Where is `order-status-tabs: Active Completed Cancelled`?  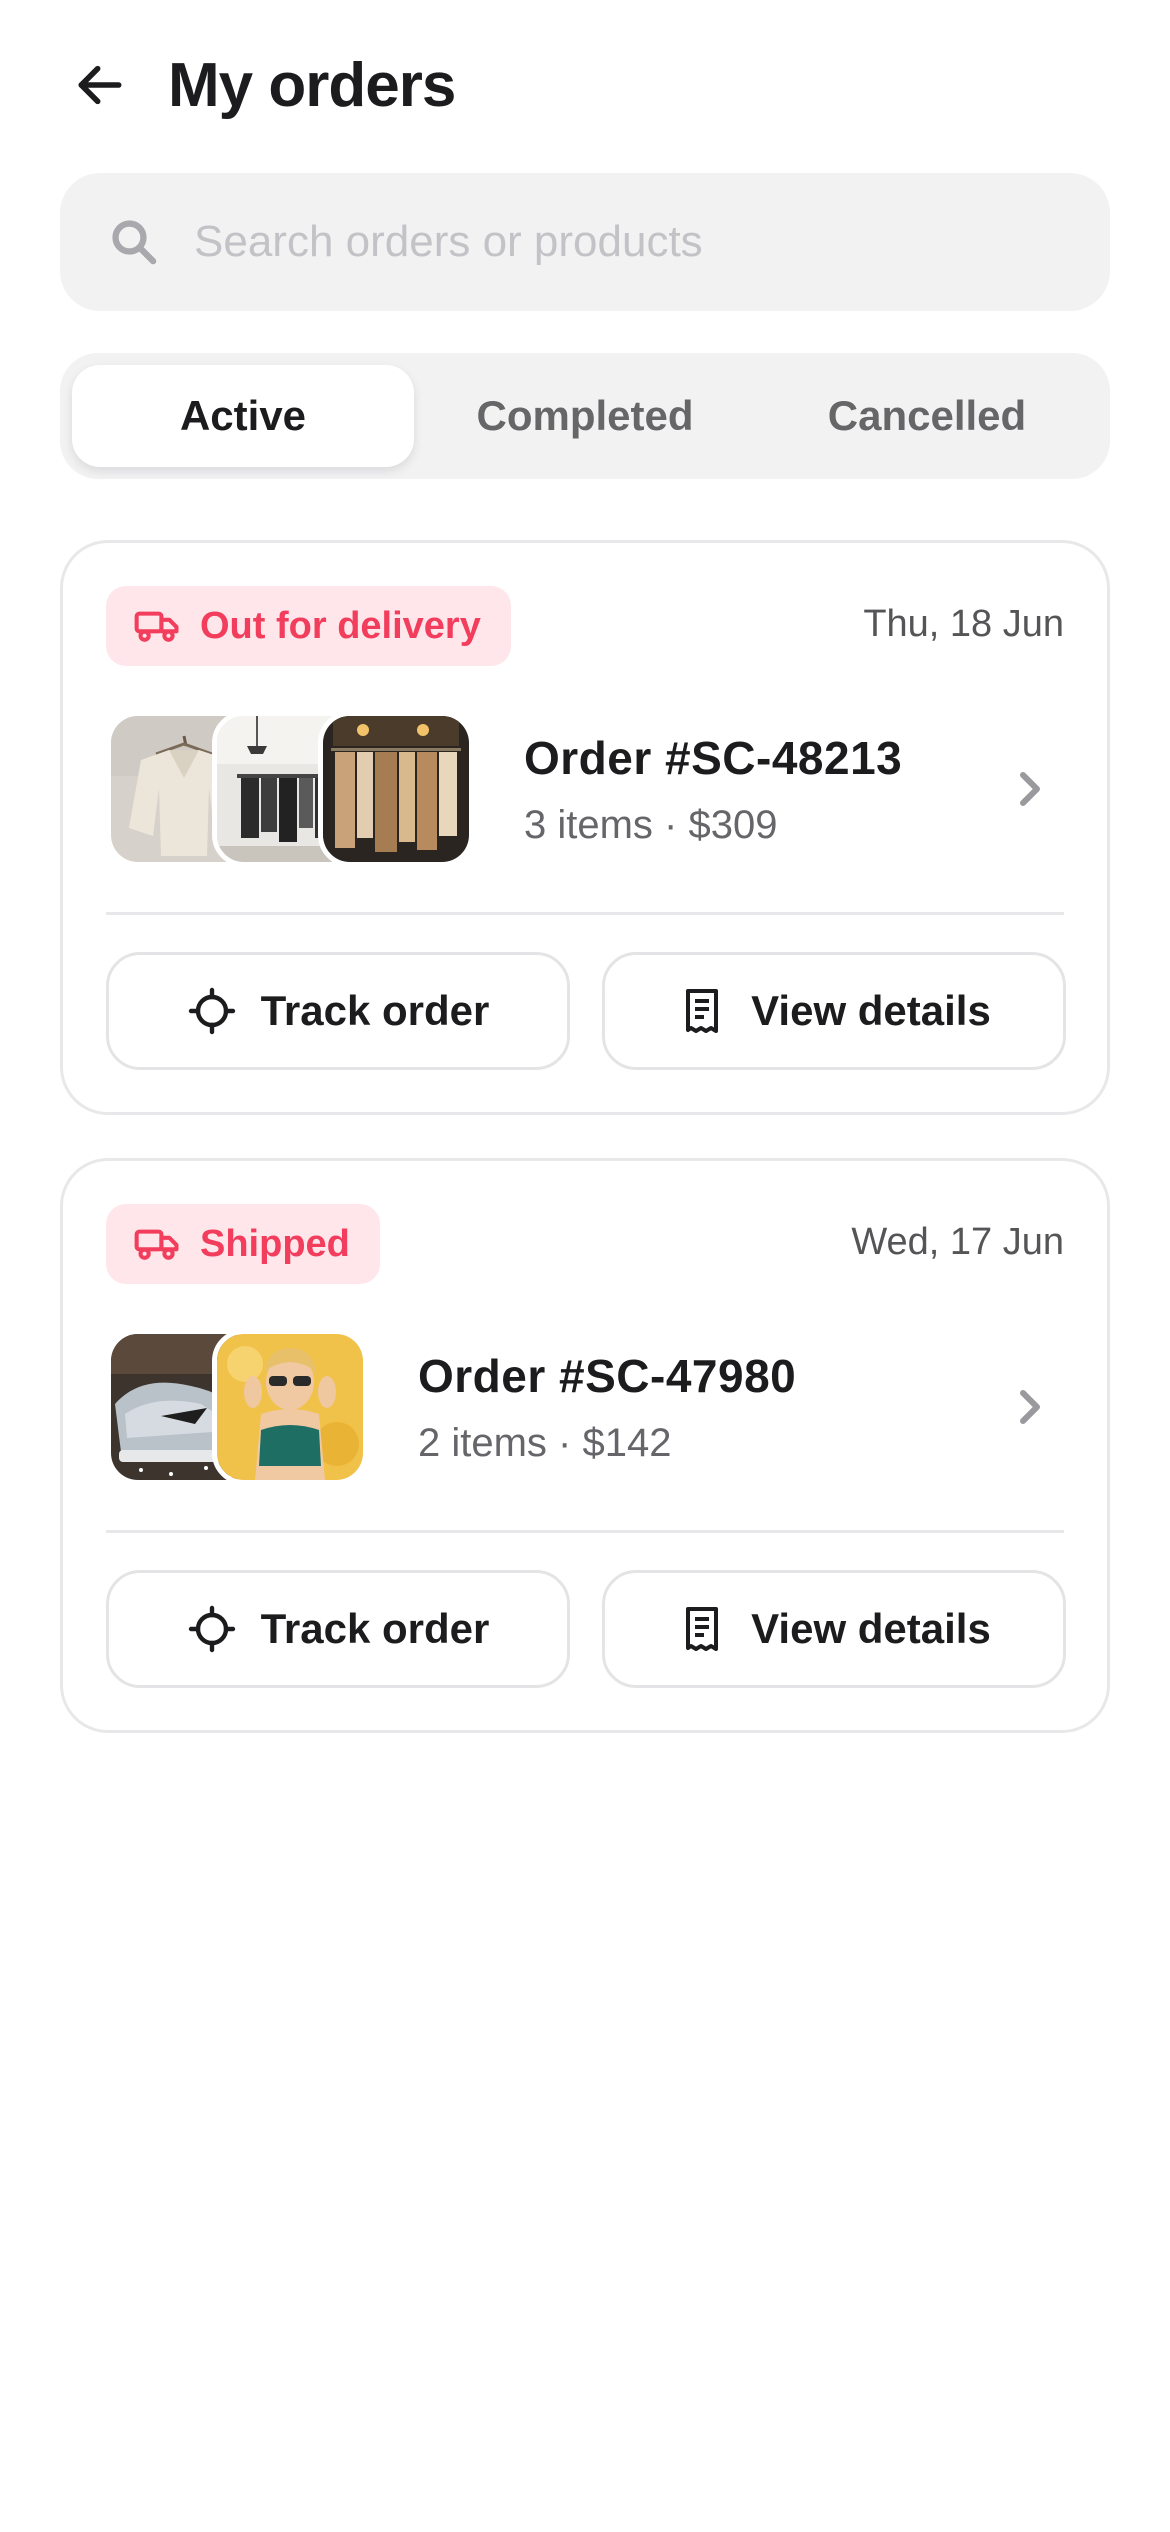
order-status-tabs: Active Completed Cancelled is located at coordinates (585, 416).